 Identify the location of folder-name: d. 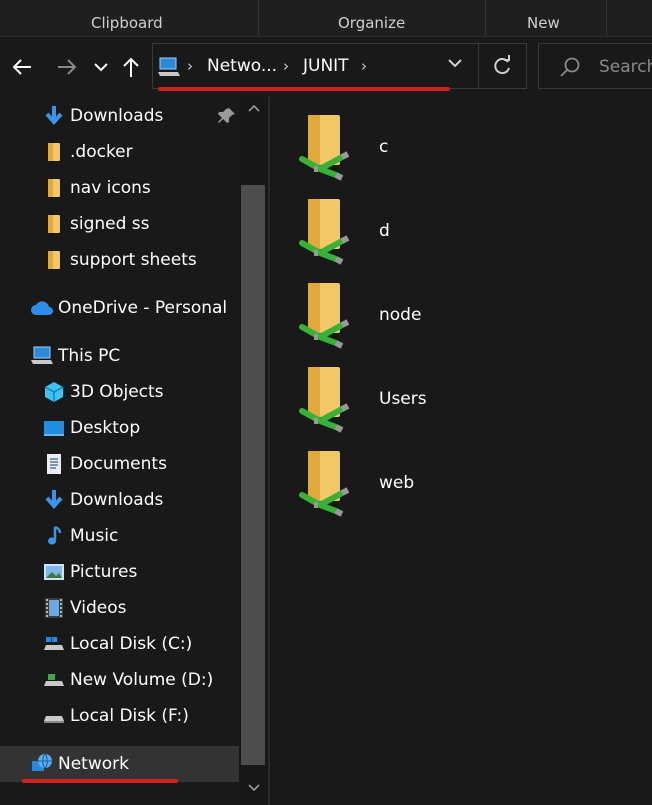
(384, 231).